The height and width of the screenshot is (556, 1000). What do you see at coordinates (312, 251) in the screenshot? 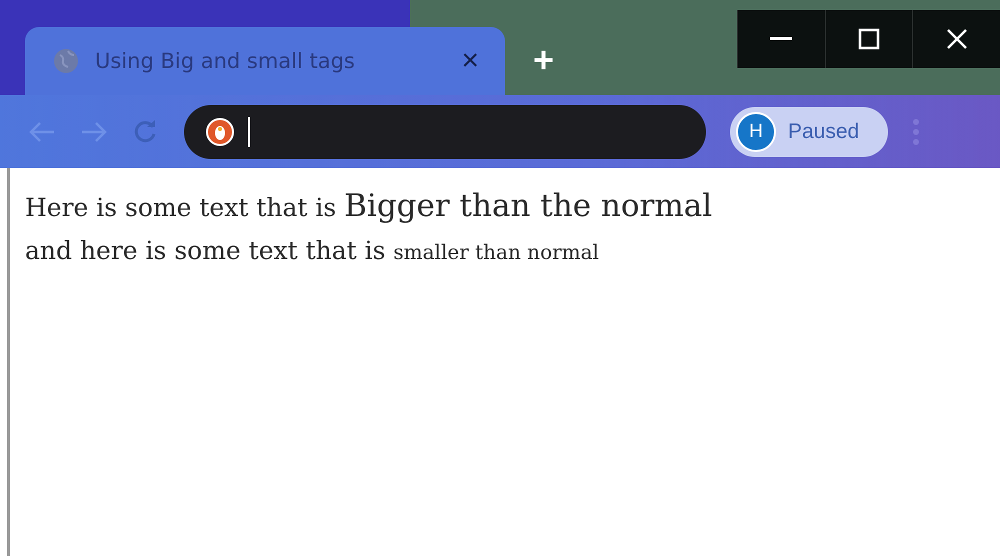
I see `text-paragraph: and here is some text that is smaller than normal` at bounding box center [312, 251].